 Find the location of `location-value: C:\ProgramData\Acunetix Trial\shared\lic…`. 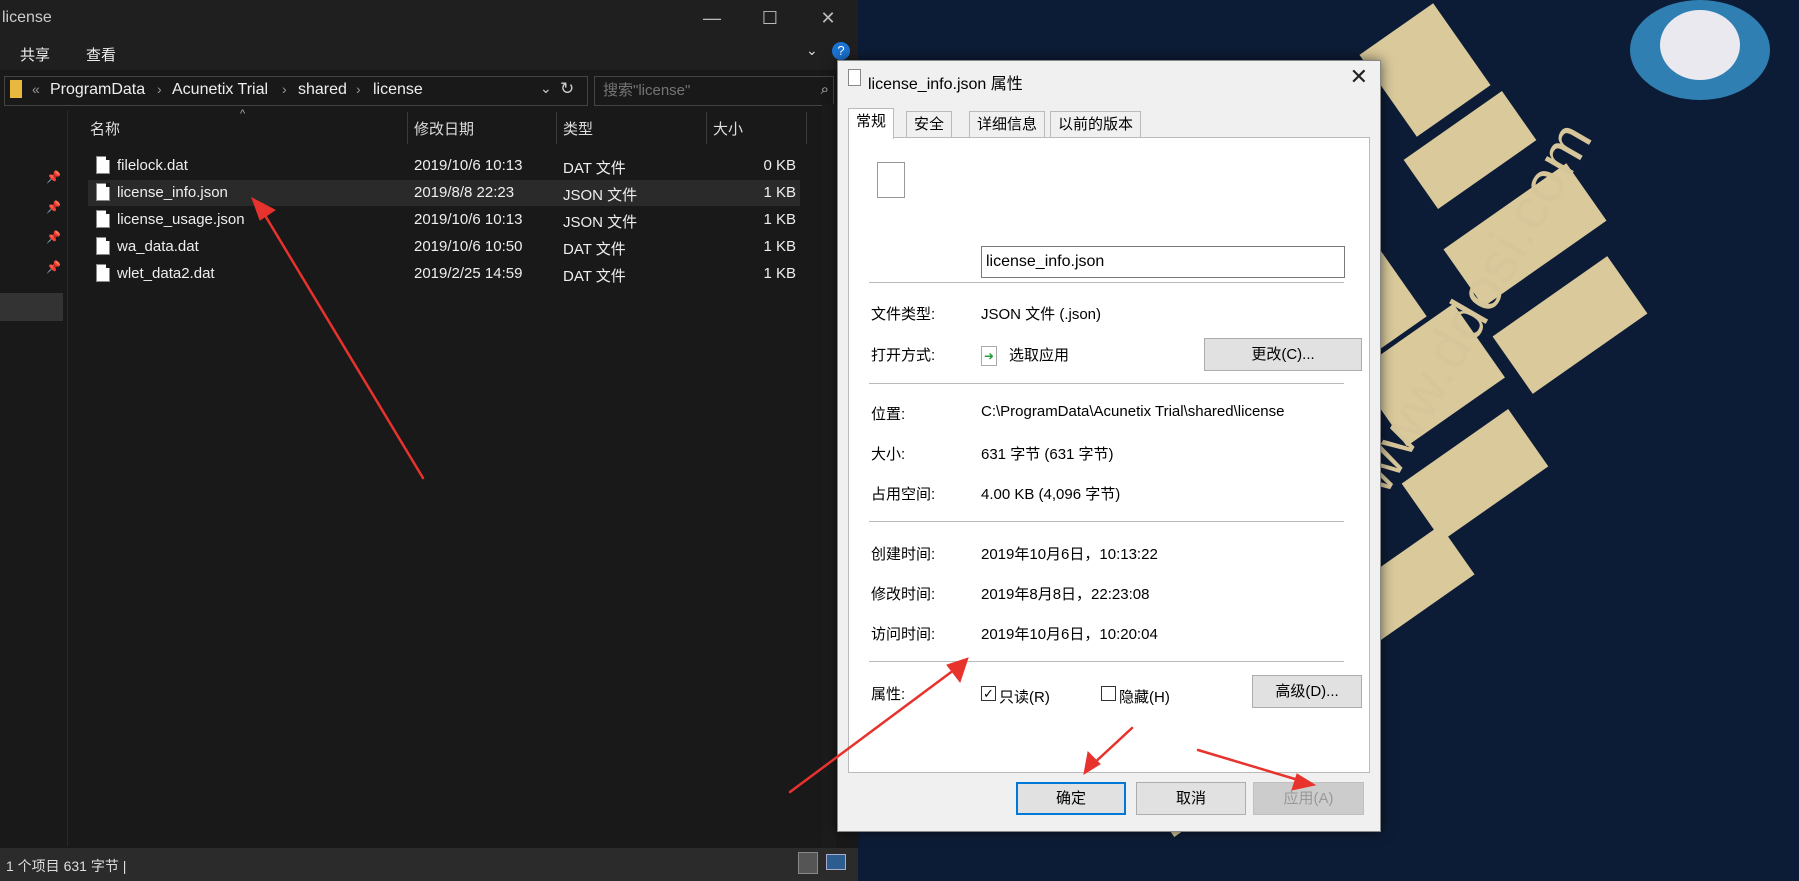

location-value: C:\ProgramData\Acunetix Trial\shared\lic… is located at coordinates (1133, 411).